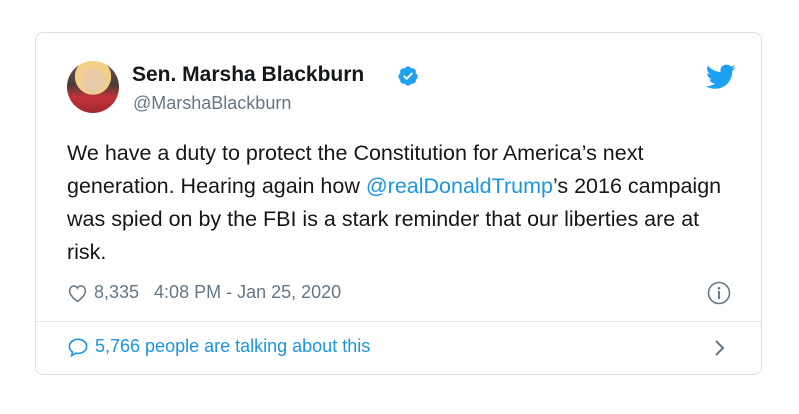 This screenshot has height=414, width=799. Describe the element at coordinates (232, 346) in the screenshot. I see `conversation-count: 5,766 people are talking about this` at that location.